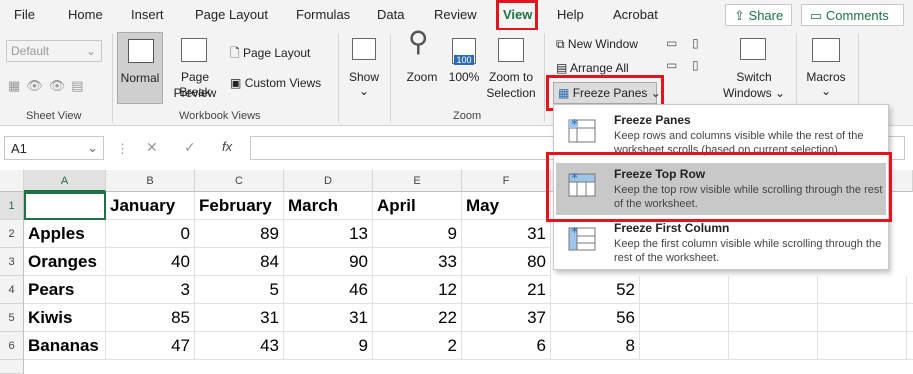 The image size is (913, 374). I want to click on row-label: Kiwis, so click(65, 318).